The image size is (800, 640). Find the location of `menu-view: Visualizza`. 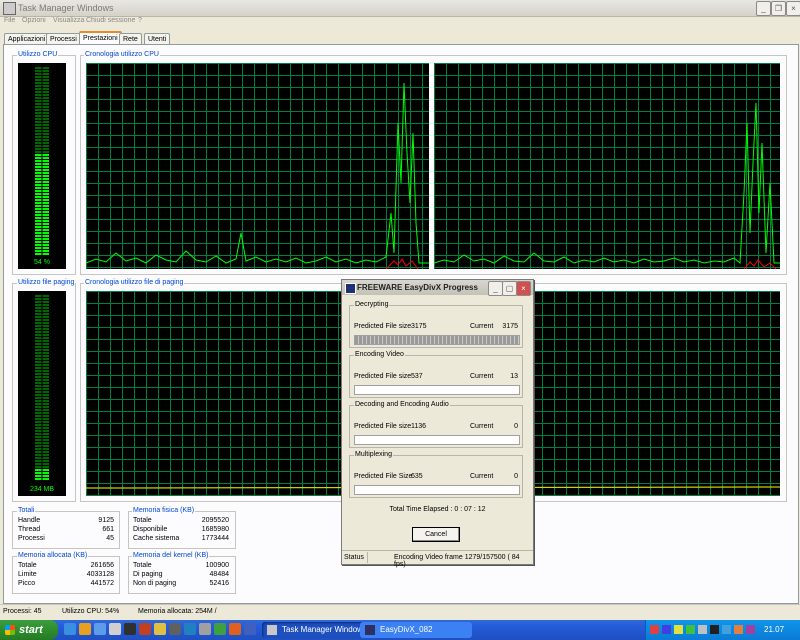

menu-view: Visualizza is located at coordinates (68, 20).